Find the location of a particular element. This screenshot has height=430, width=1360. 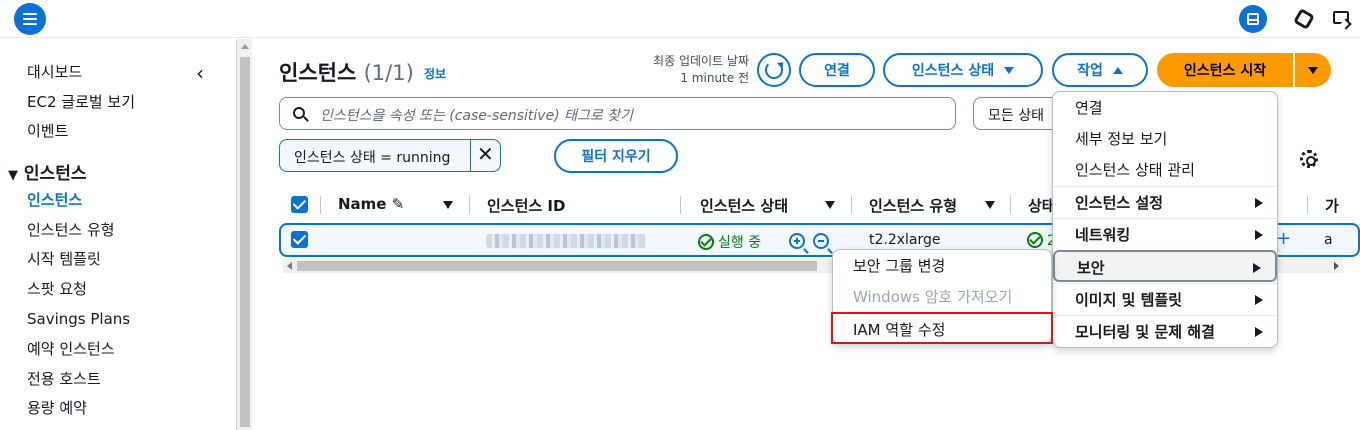

last-updated-value: 1 minute 전 is located at coordinates (714, 78).